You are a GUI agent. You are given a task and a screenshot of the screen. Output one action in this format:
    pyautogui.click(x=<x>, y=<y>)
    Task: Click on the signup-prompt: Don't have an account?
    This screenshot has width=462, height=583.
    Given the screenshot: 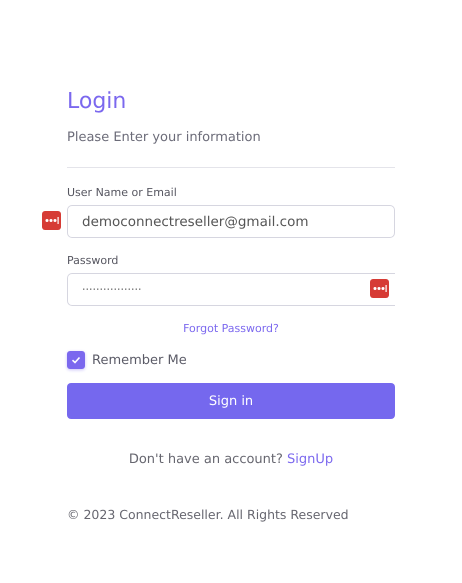 What is the action you would take?
    pyautogui.click(x=205, y=459)
    